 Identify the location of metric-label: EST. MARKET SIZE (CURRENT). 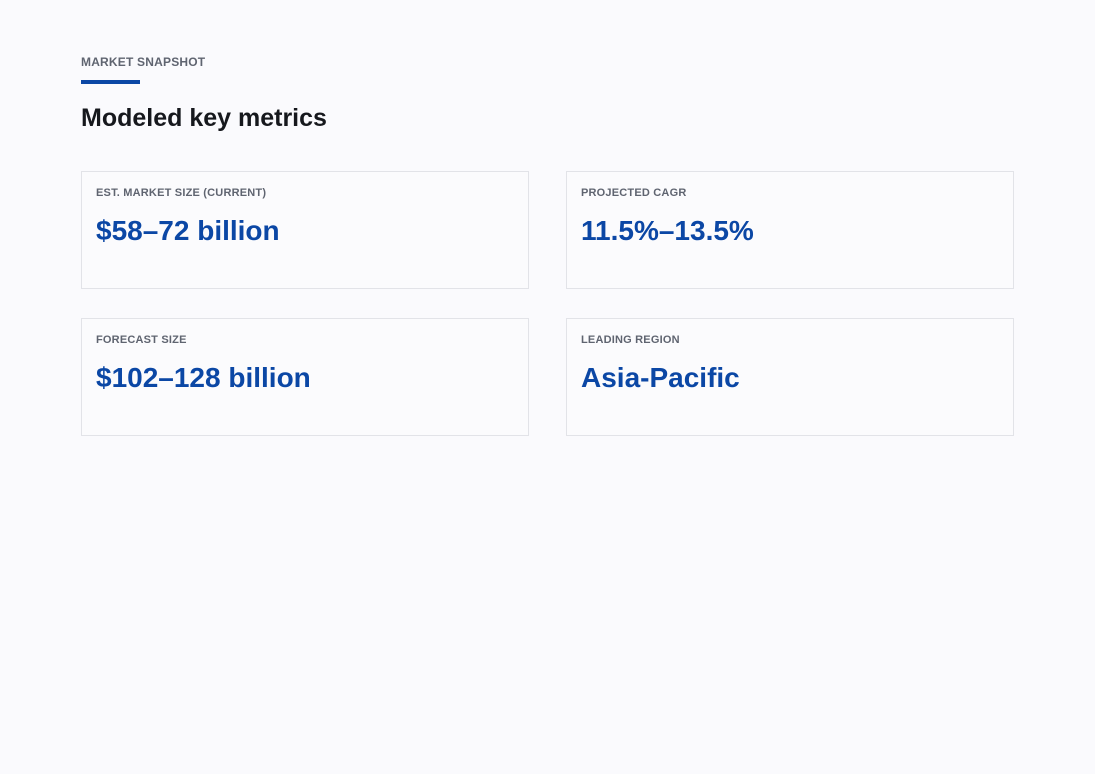
(181, 193).